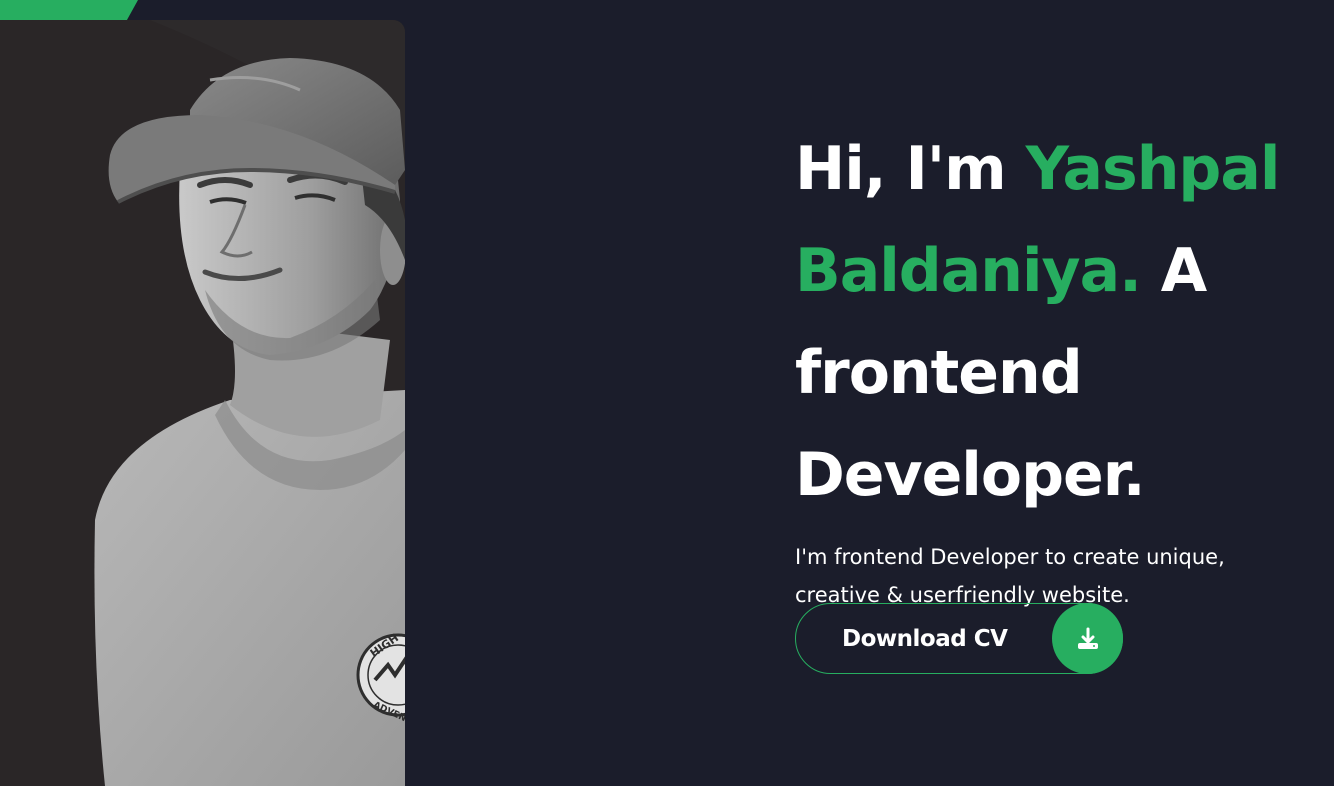 Image resolution: width=1334 pixels, height=786 pixels. I want to click on download-cv-label: Download CV, so click(925, 638).